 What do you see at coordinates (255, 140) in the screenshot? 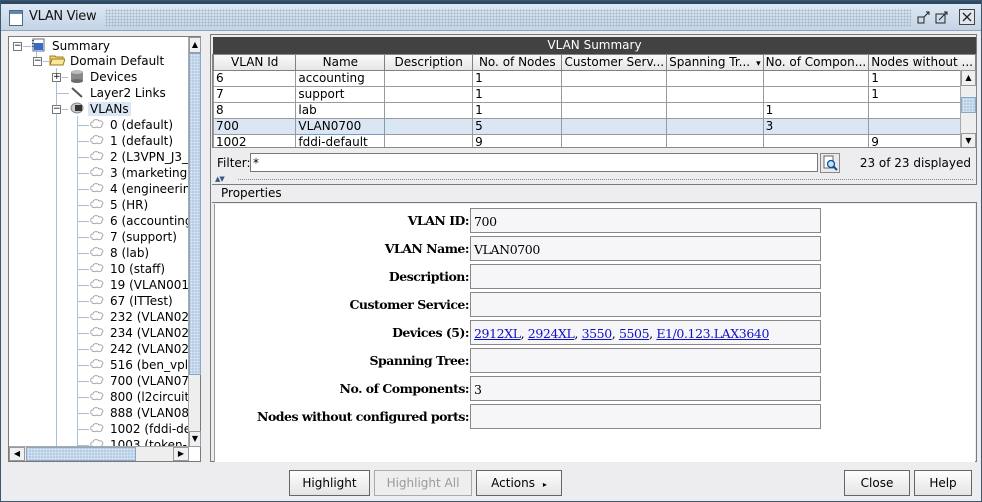
I see `table-cell: 1002` at bounding box center [255, 140].